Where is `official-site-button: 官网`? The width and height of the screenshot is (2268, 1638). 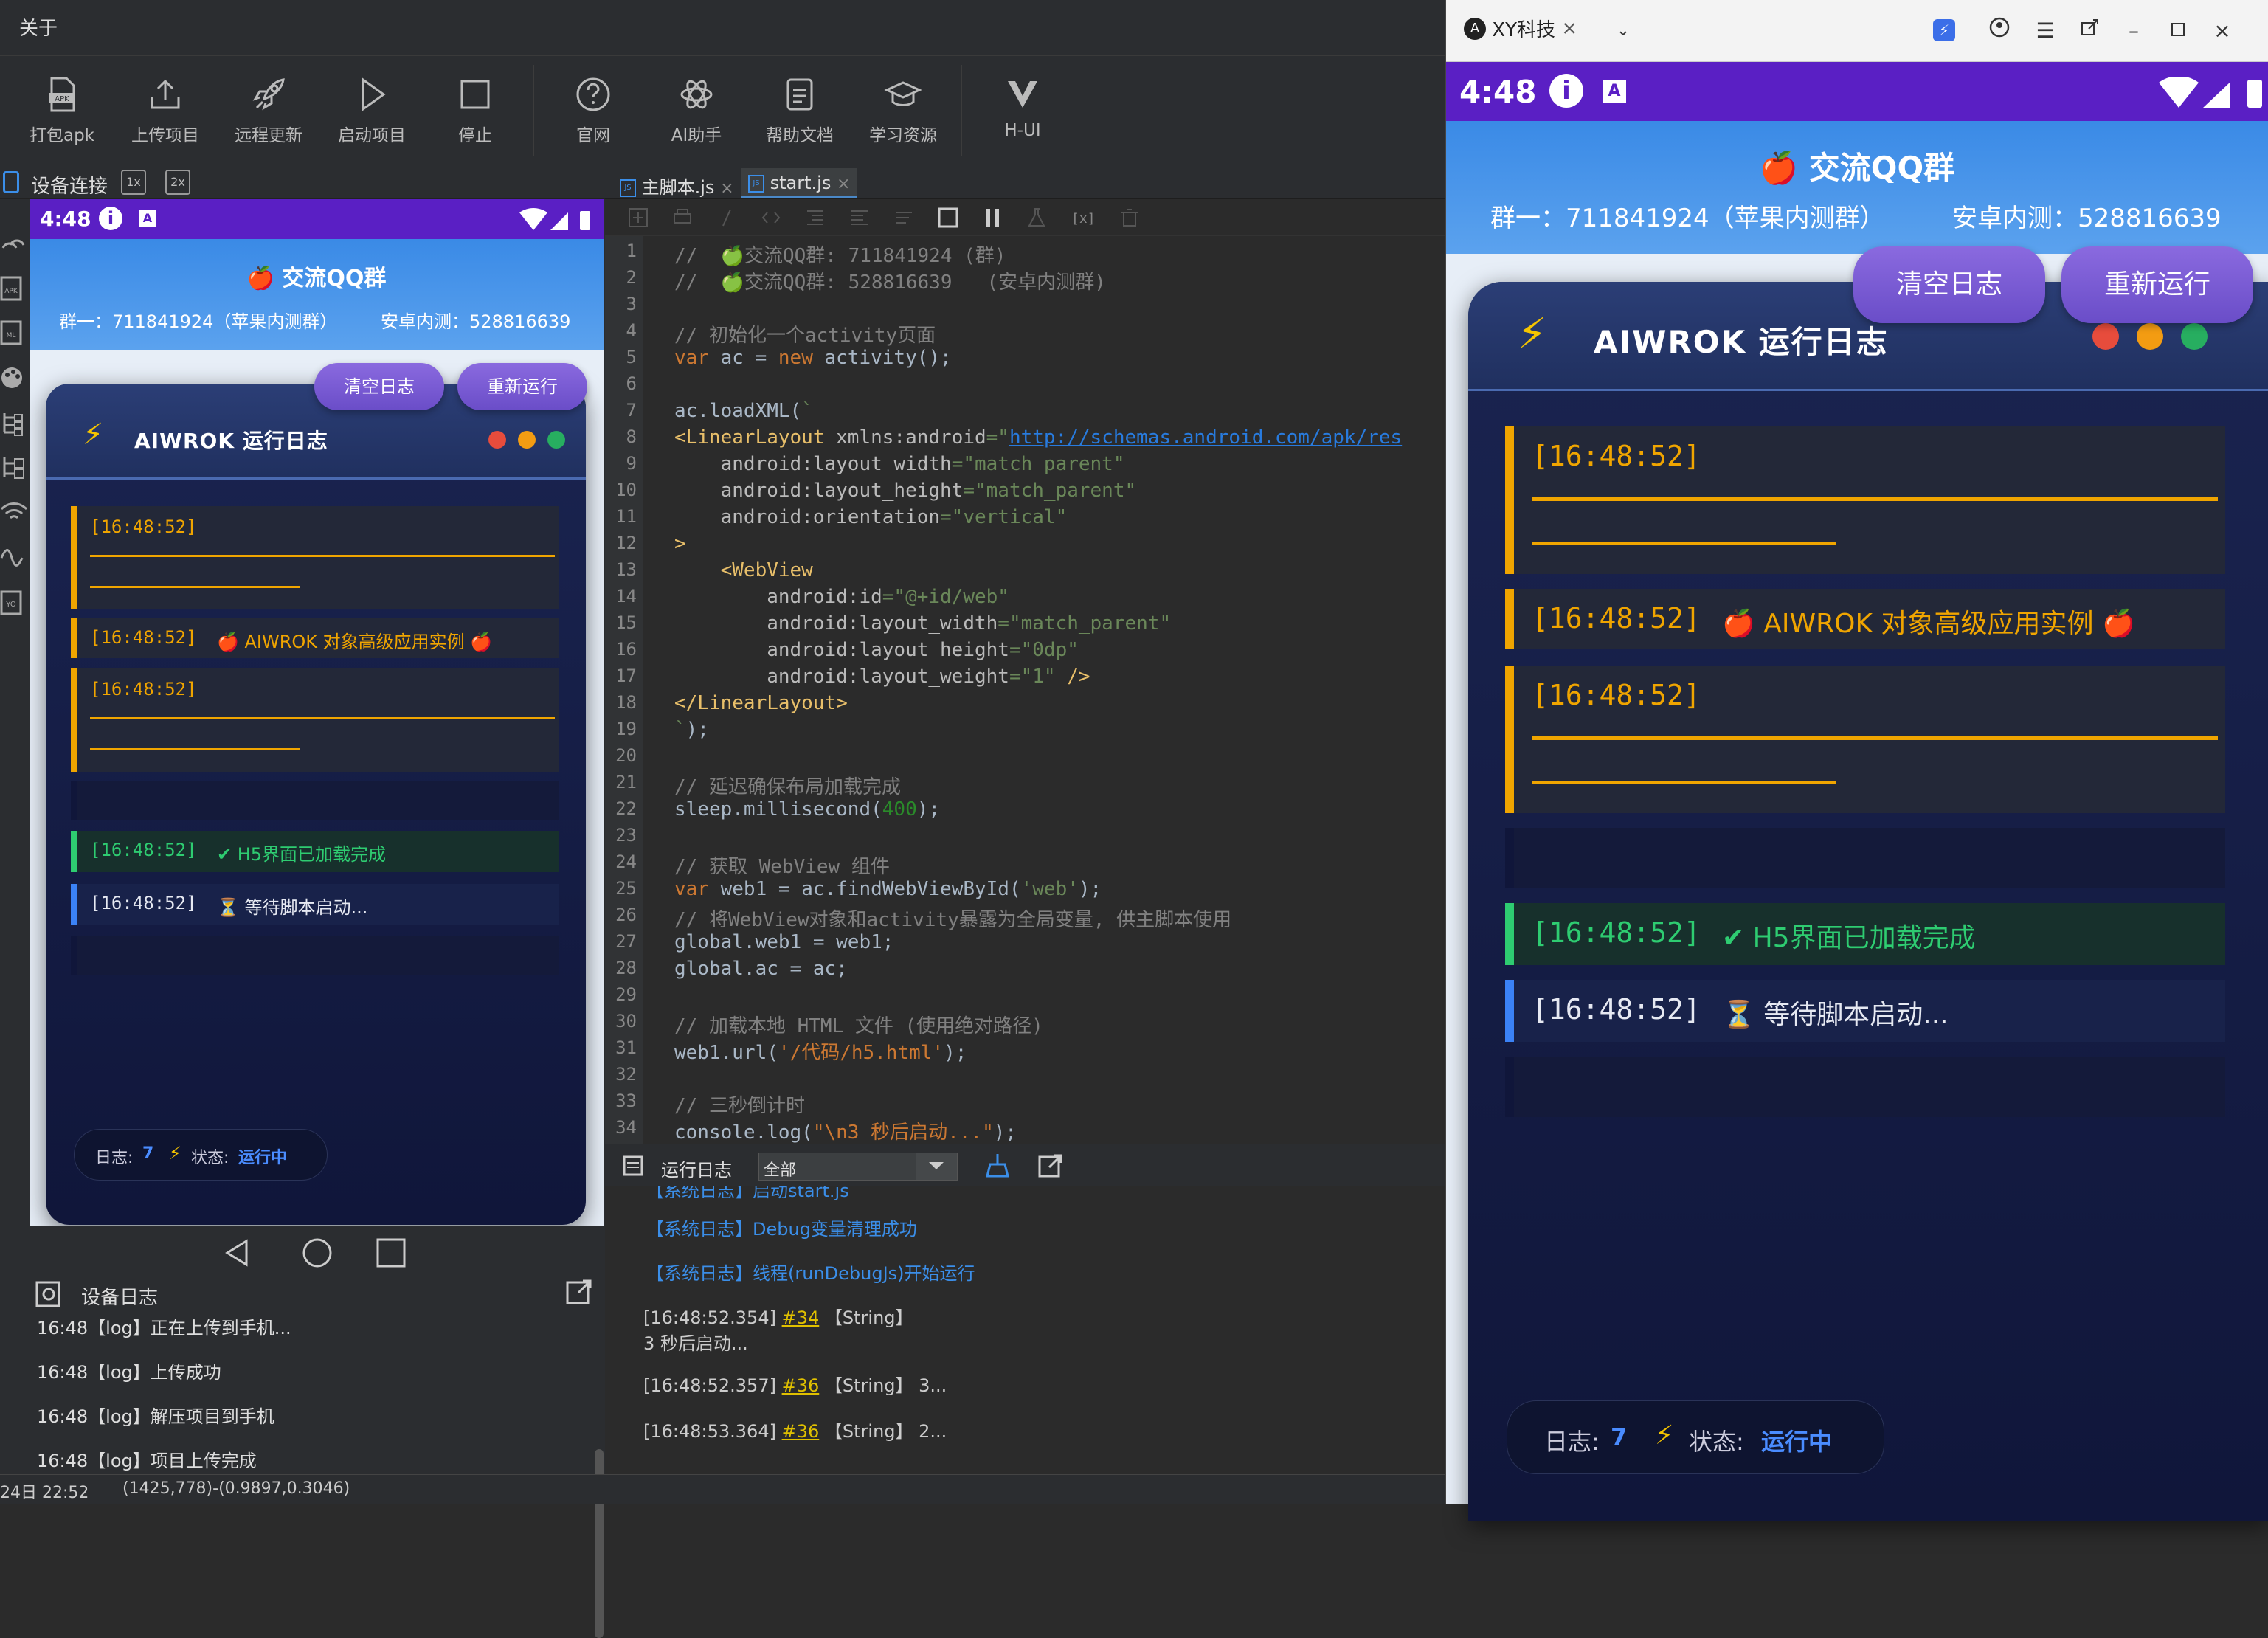
official-site-button: 官网 is located at coordinates (593, 113).